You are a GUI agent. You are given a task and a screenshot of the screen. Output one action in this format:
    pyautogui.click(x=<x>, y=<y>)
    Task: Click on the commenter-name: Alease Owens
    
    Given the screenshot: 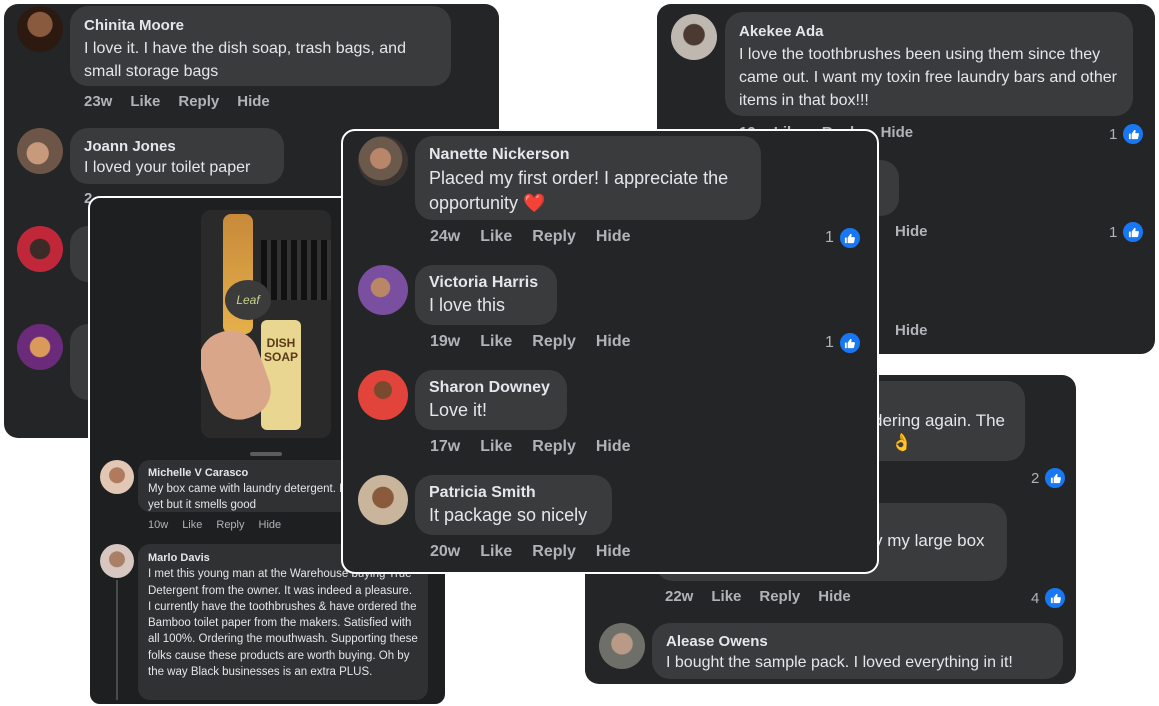 What is the action you would take?
    pyautogui.click(x=857, y=641)
    